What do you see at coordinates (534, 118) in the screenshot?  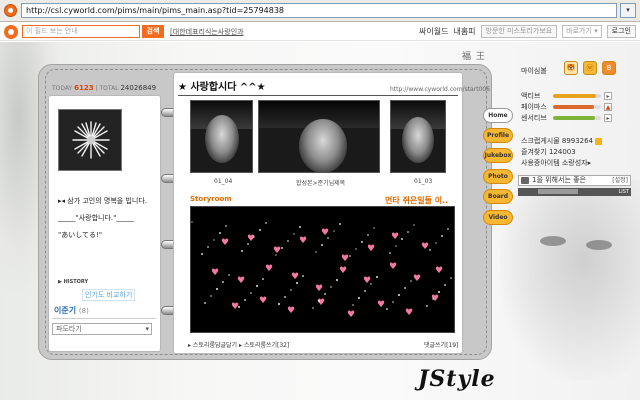 I see `stat-label: 센서티브` at bounding box center [534, 118].